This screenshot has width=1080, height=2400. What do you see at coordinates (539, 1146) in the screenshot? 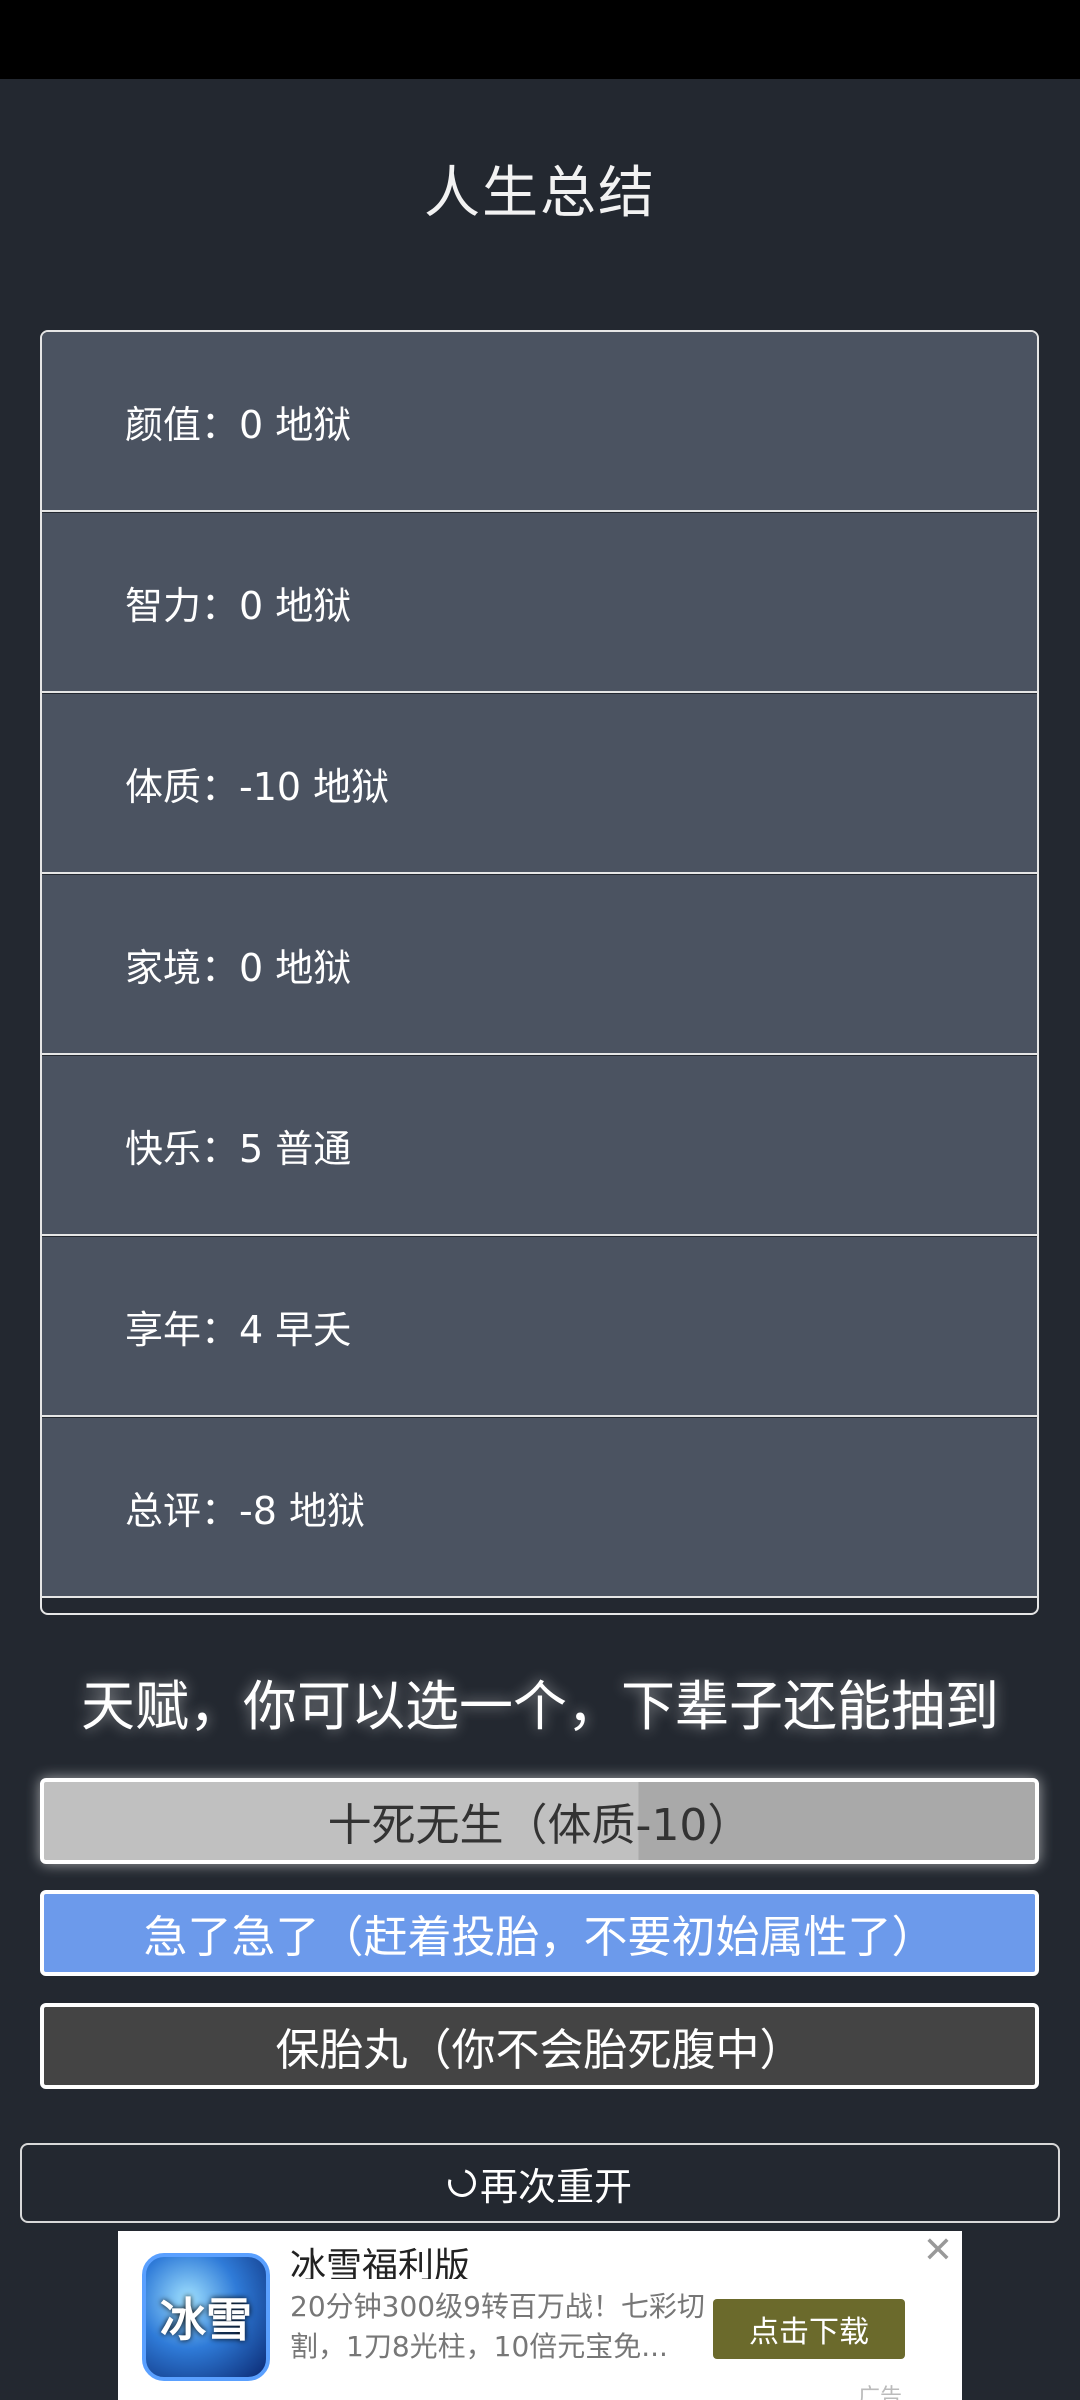
I see `summary-row-happiness: 快乐：5 普通` at bounding box center [539, 1146].